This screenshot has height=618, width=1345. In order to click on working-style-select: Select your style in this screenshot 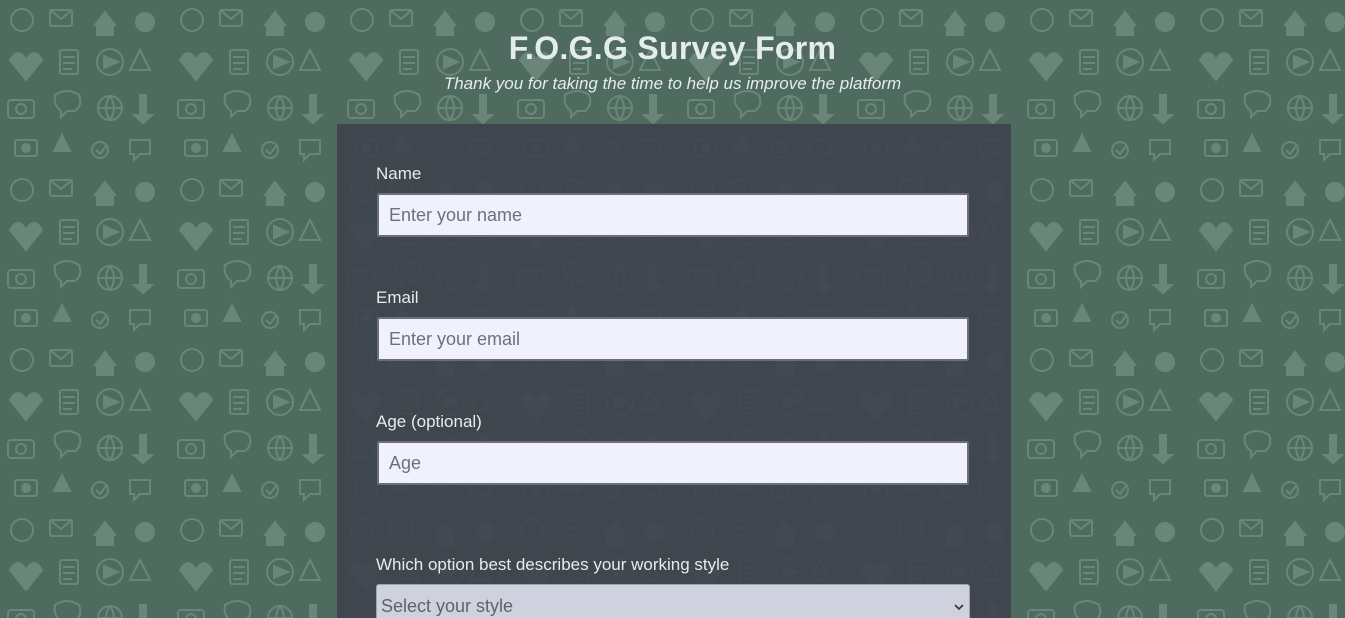, I will do `click(673, 601)`.